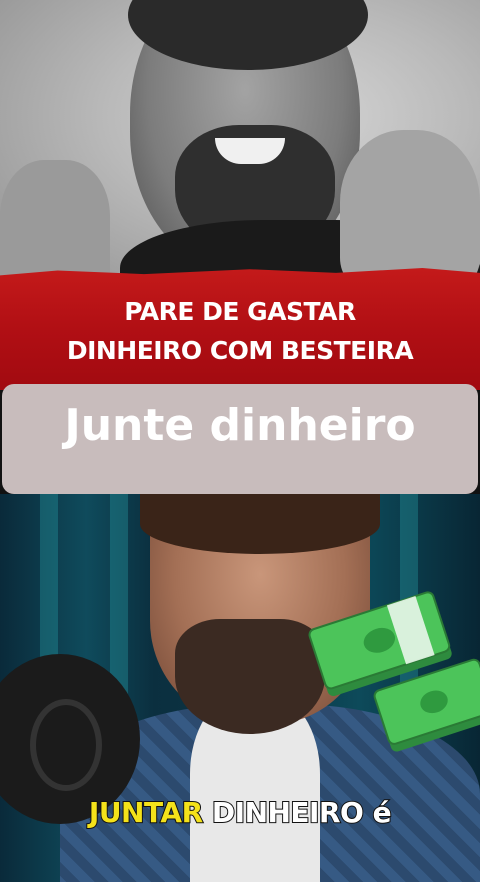  I want to click on red-banner, so click(240, 329).